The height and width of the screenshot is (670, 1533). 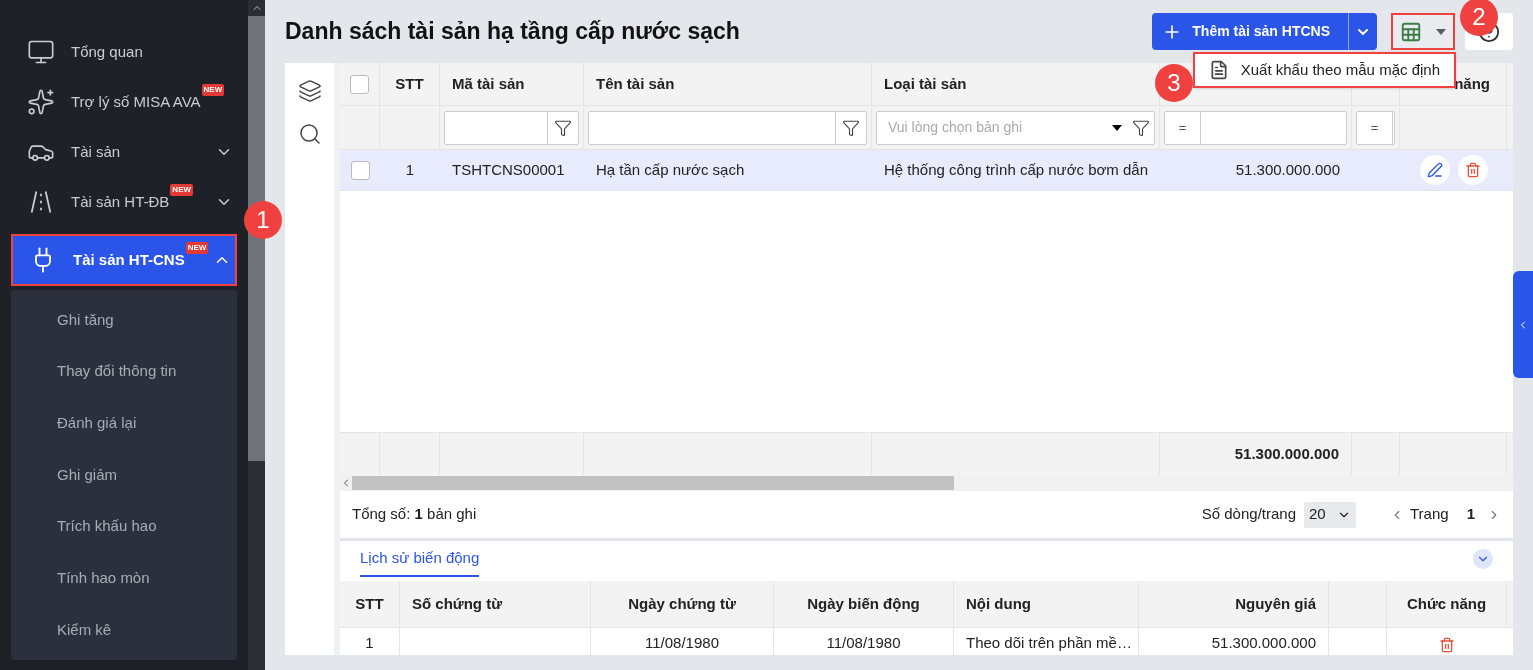 I want to click on sidebar-label: Trợ lý số MISA AVA, so click(x=136, y=101).